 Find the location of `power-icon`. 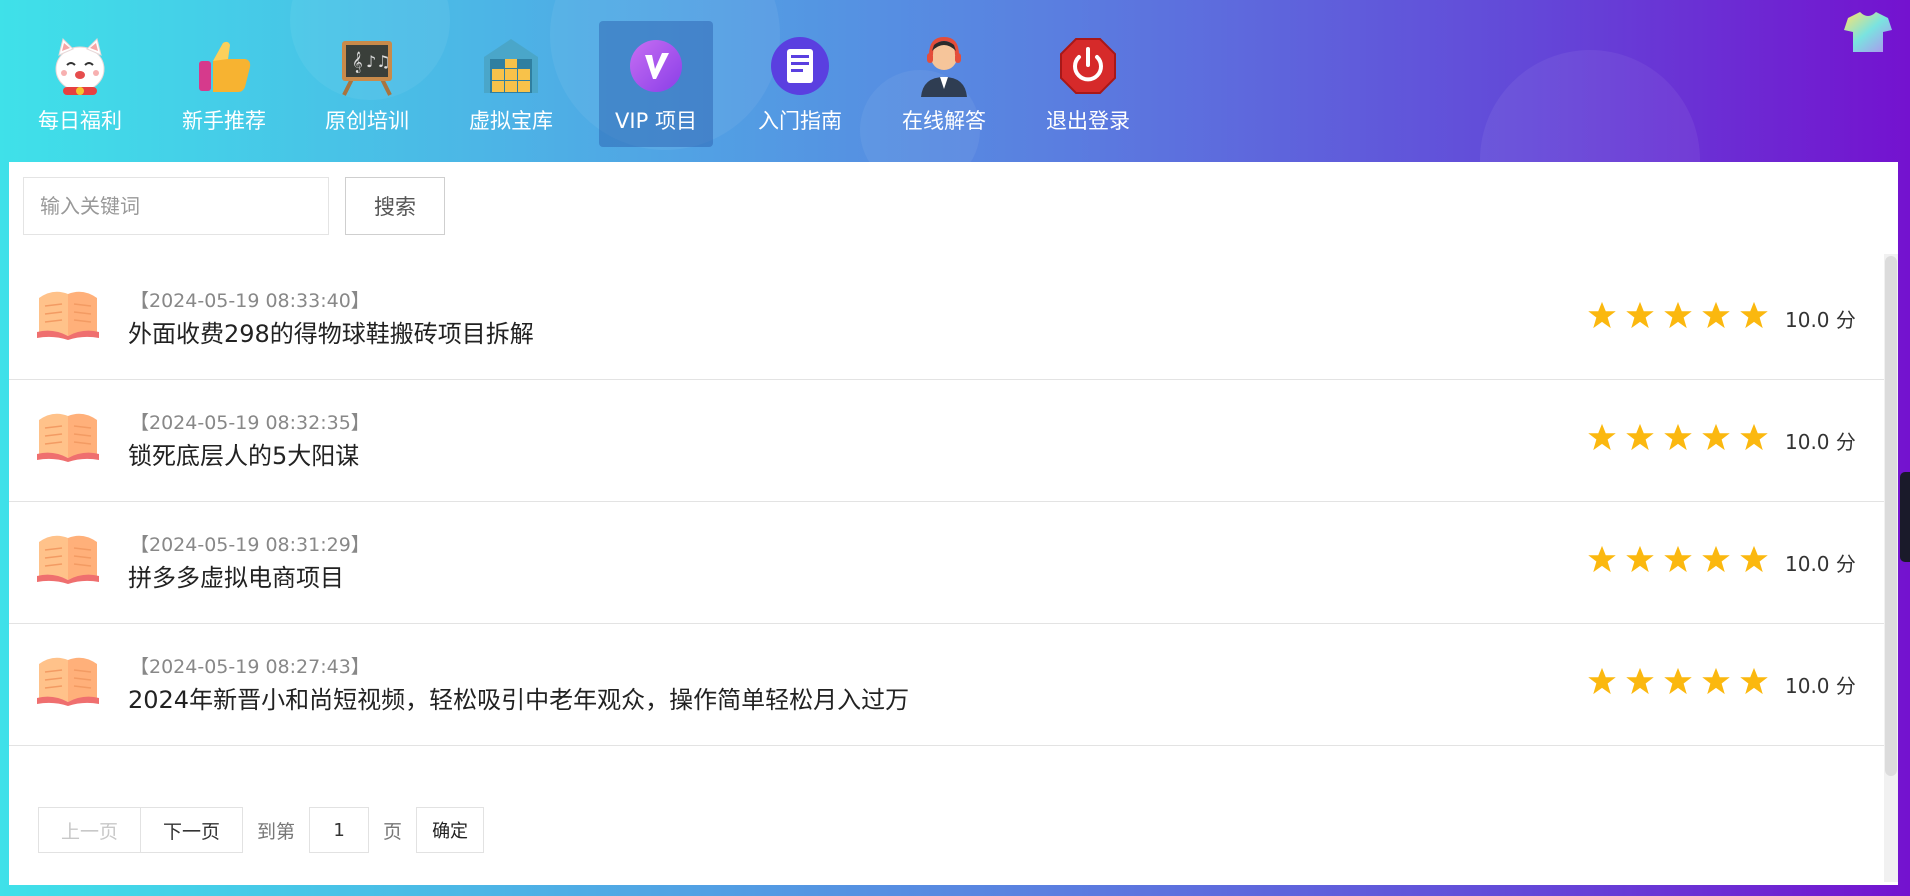

power-icon is located at coordinates (1088, 66).